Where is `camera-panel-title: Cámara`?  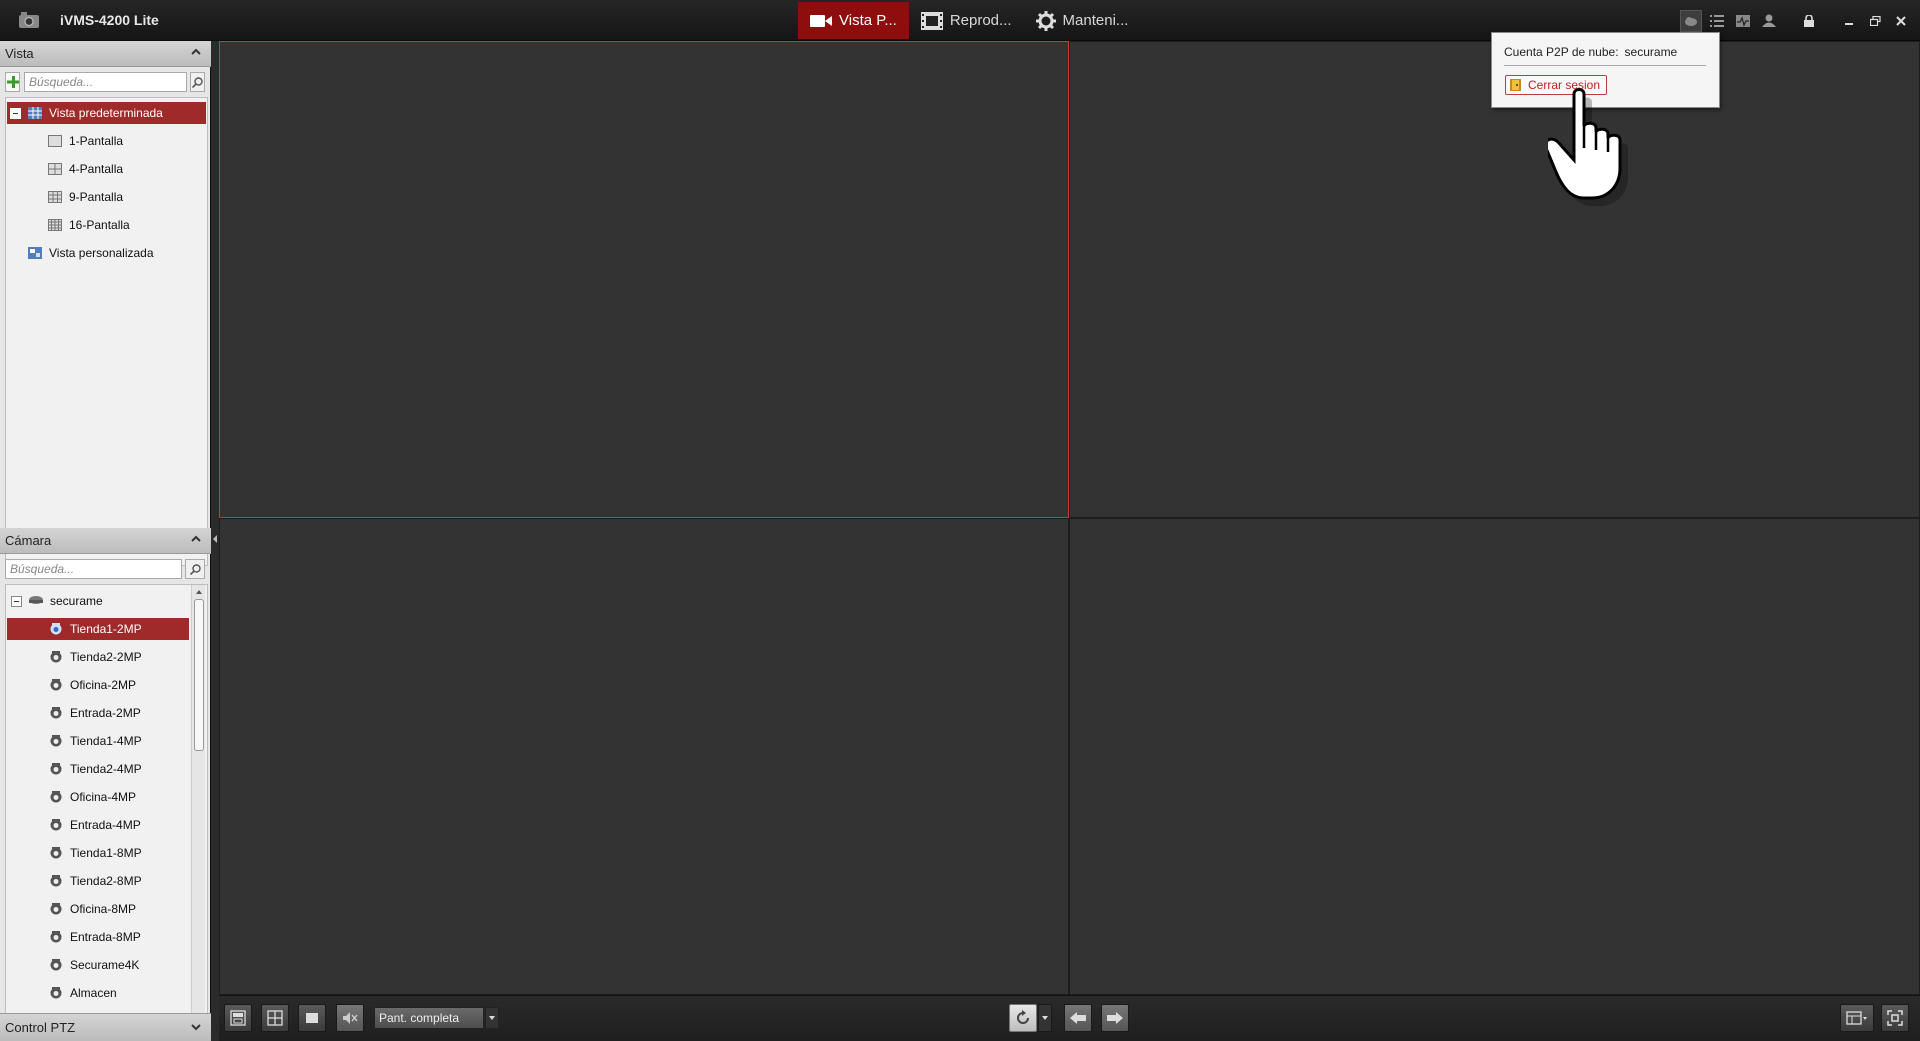 camera-panel-title: Cámara is located at coordinates (28, 540).